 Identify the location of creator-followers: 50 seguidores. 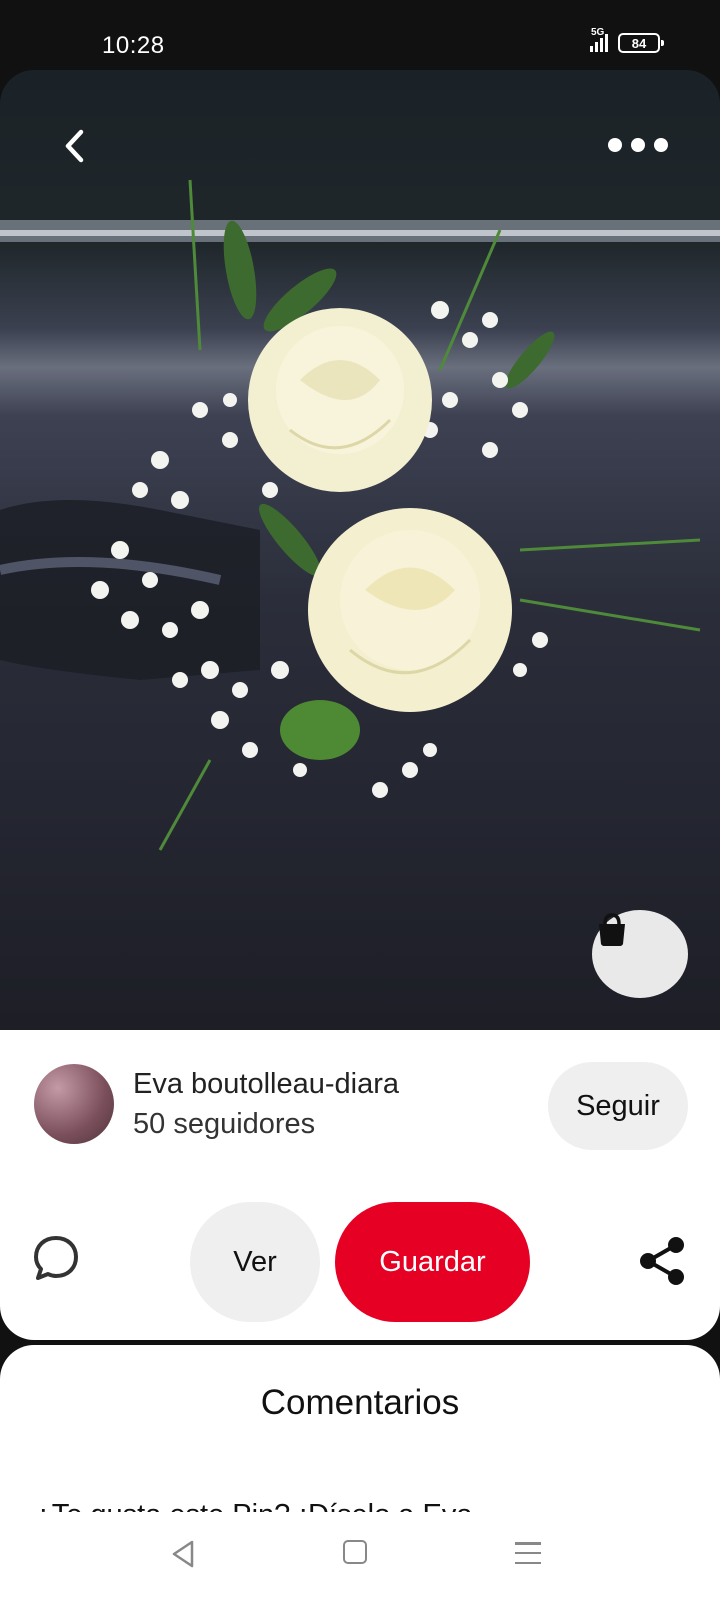
(224, 1124).